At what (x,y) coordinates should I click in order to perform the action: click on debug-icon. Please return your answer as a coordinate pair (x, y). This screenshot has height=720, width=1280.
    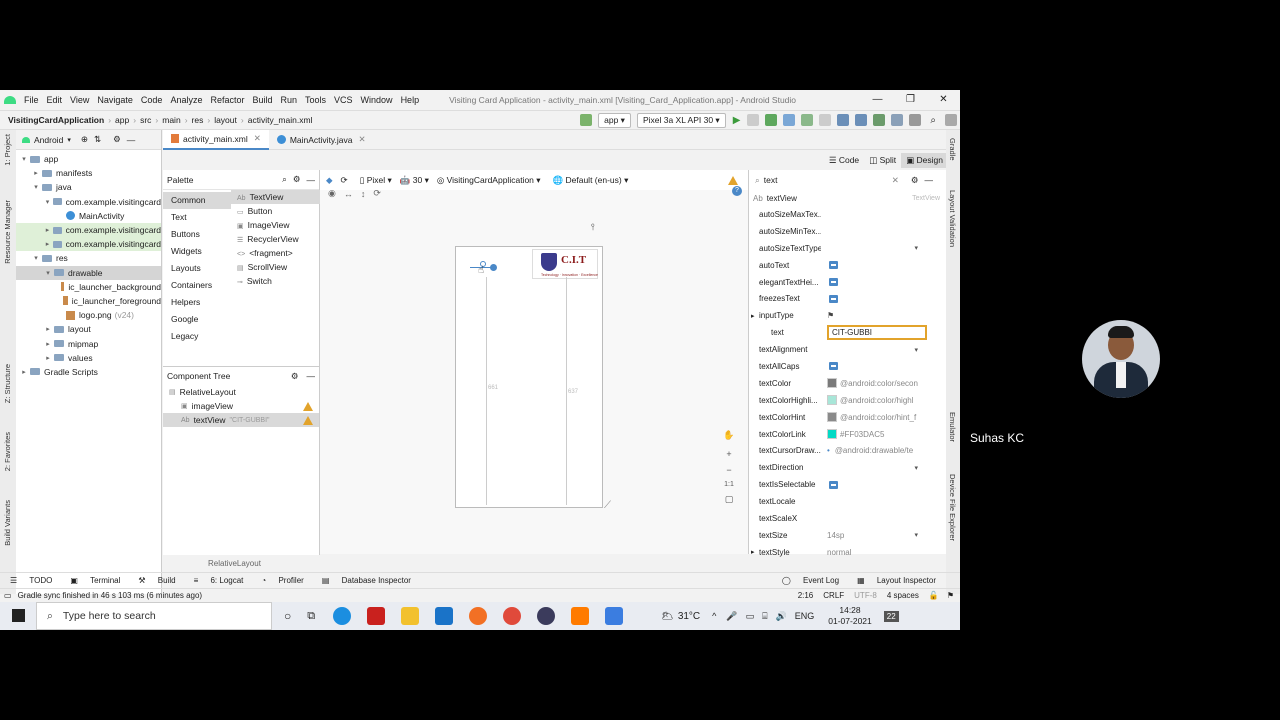
    Looking at the image, I should click on (771, 120).